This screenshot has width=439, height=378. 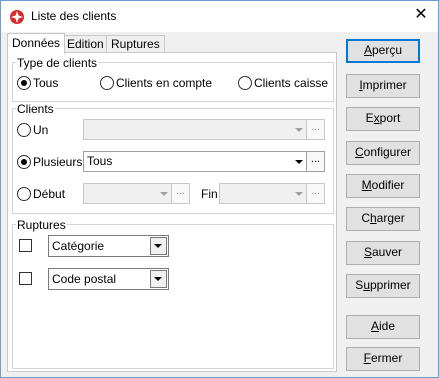 What do you see at coordinates (74, 16) in the screenshot?
I see `window-title: Liste des clients` at bounding box center [74, 16].